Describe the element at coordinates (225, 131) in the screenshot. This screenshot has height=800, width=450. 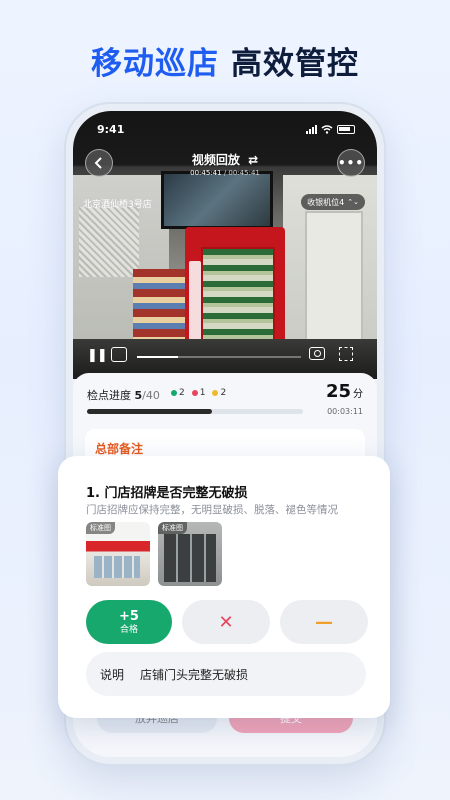
I see `status-bar: 9:41` at that location.